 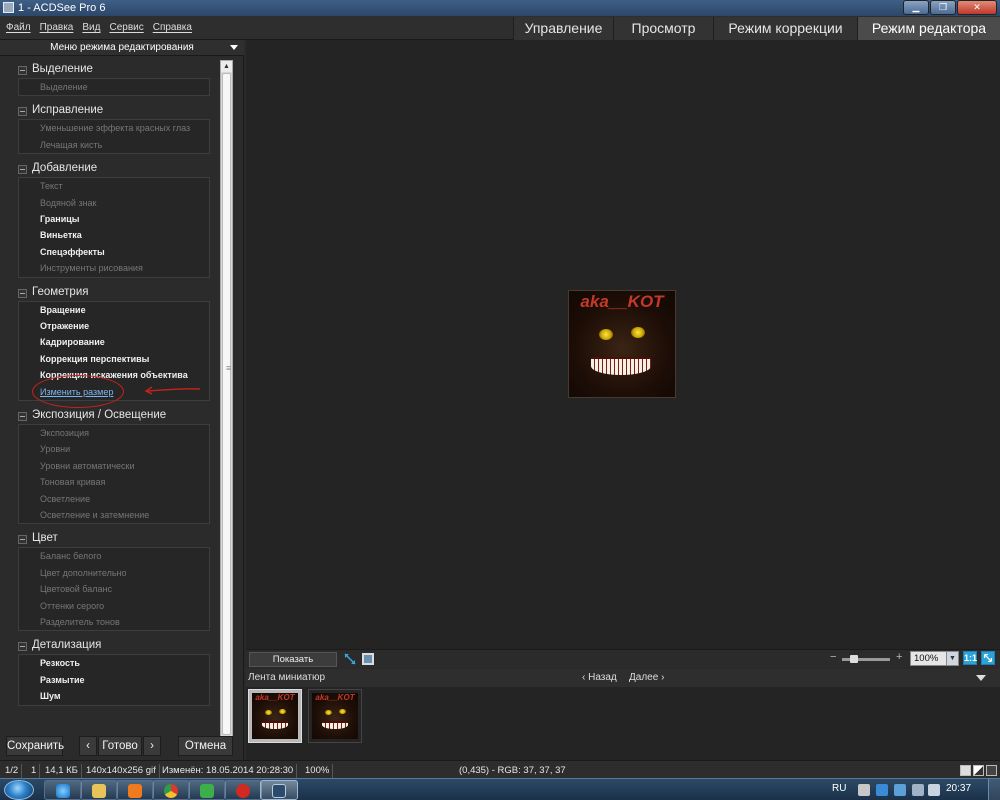 I want to click on menu-item: Шум, so click(x=114, y=696).